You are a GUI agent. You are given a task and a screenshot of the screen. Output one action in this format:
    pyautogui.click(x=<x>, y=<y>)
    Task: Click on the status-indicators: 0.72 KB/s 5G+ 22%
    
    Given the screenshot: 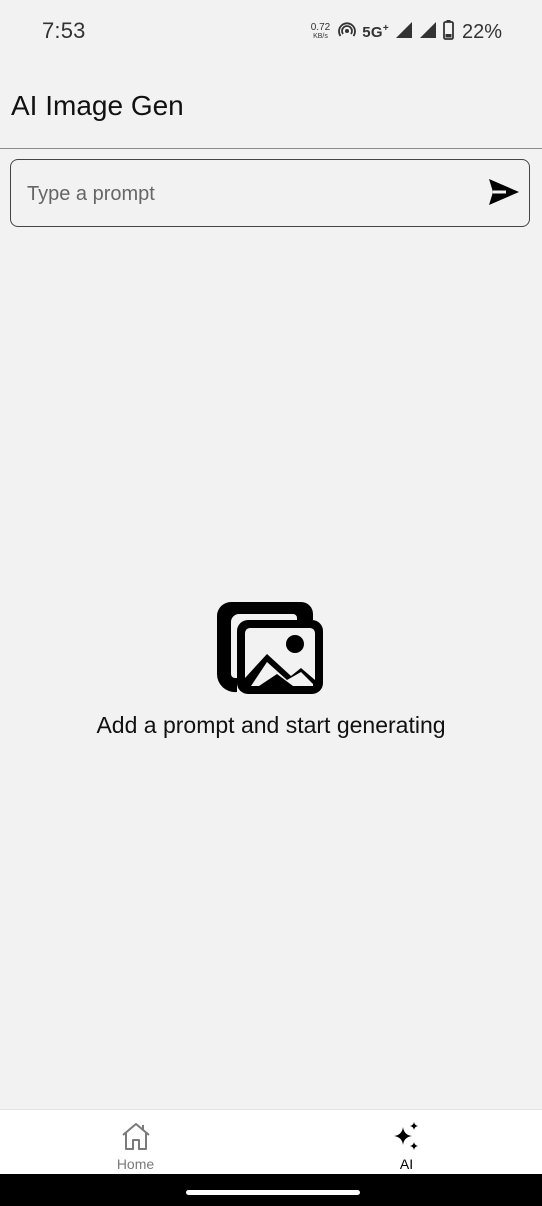 What is the action you would take?
    pyautogui.click(x=406, y=32)
    